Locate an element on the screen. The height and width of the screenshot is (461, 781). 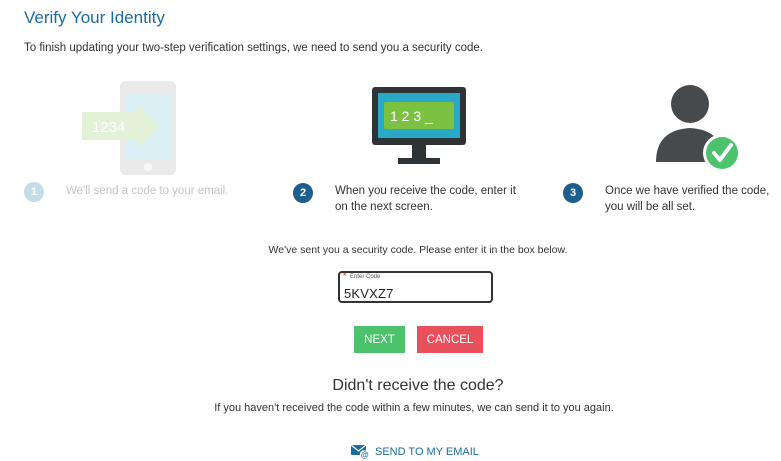
send-to-email-link: @ SEND TO MY EMAIL is located at coordinates (415, 451).